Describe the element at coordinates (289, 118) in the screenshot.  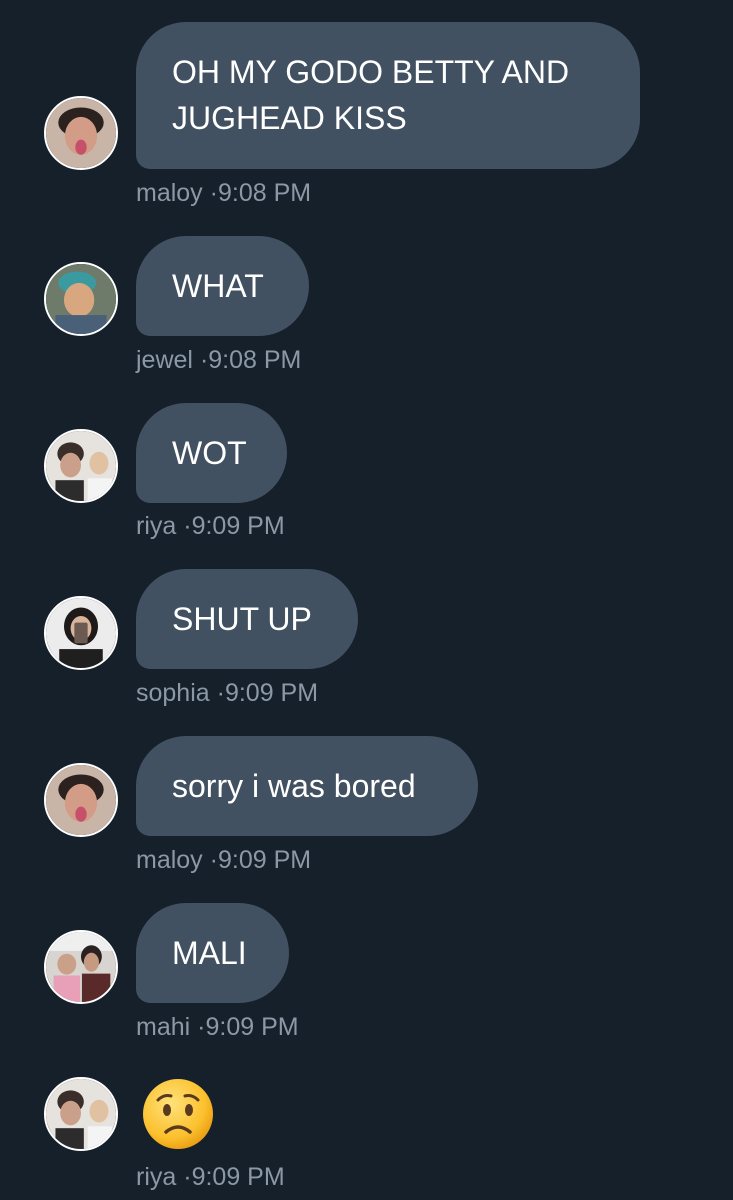
I see `message-text-line: JUGHEAD KISS` at that location.